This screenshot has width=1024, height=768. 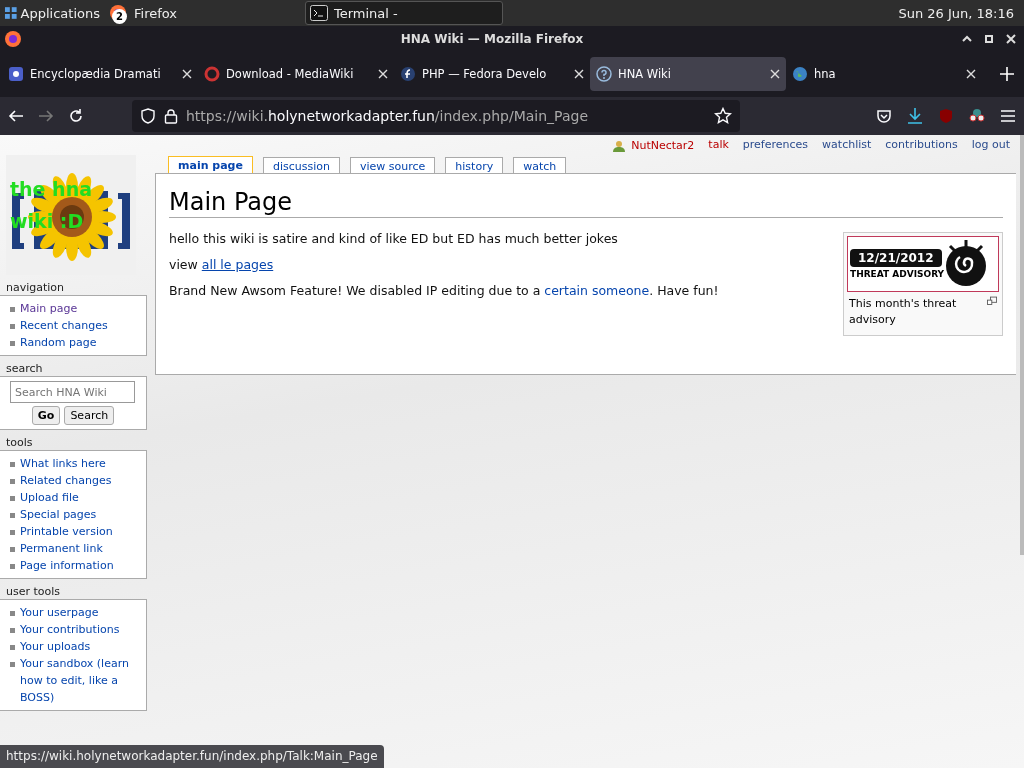 I want to click on tab-title: Download - MediaWiki, so click(x=290, y=74).